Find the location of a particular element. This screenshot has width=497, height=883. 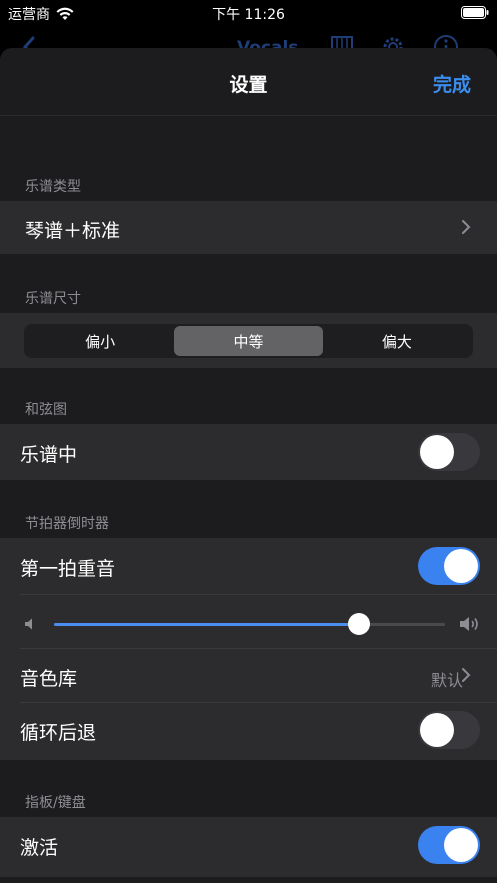

segment-medium: 中等 is located at coordinates (248, 341).